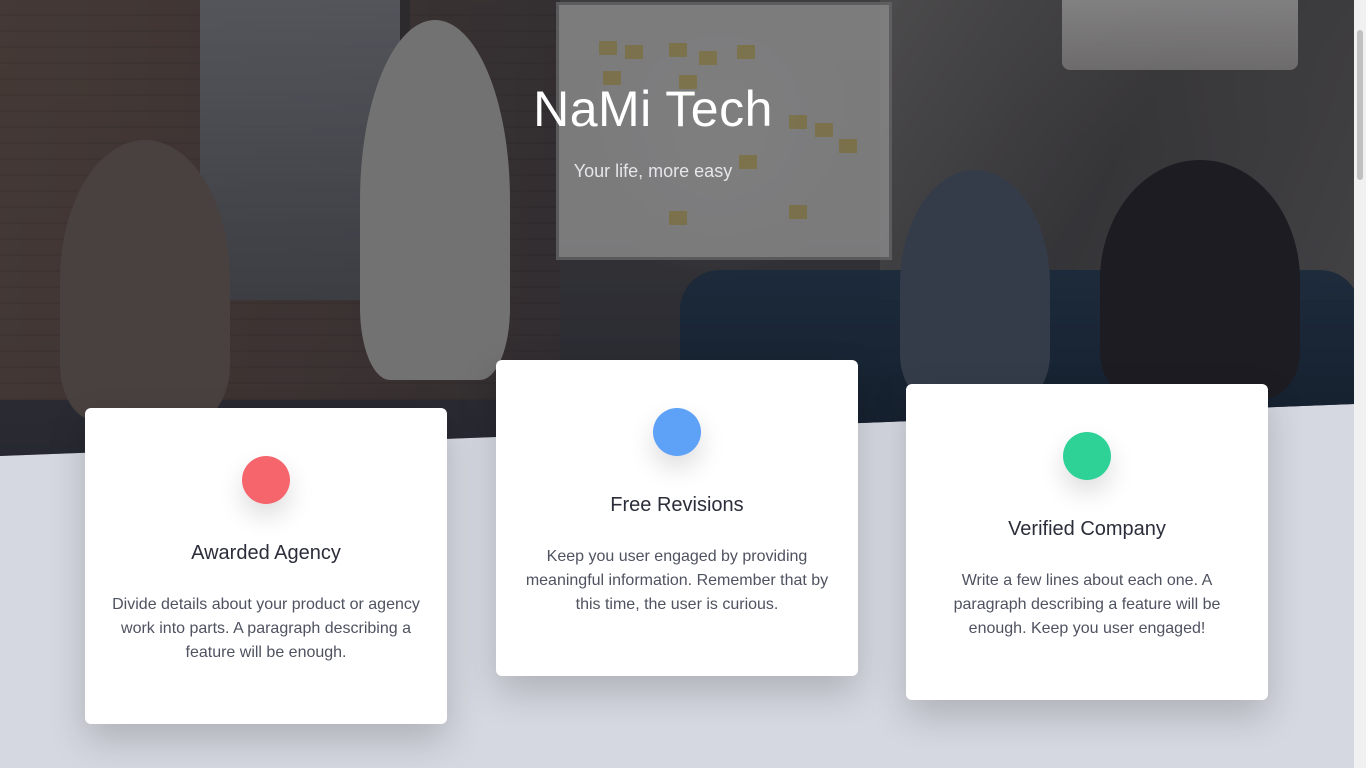  I want to click on blue-circle-icon, so click(677, 432).